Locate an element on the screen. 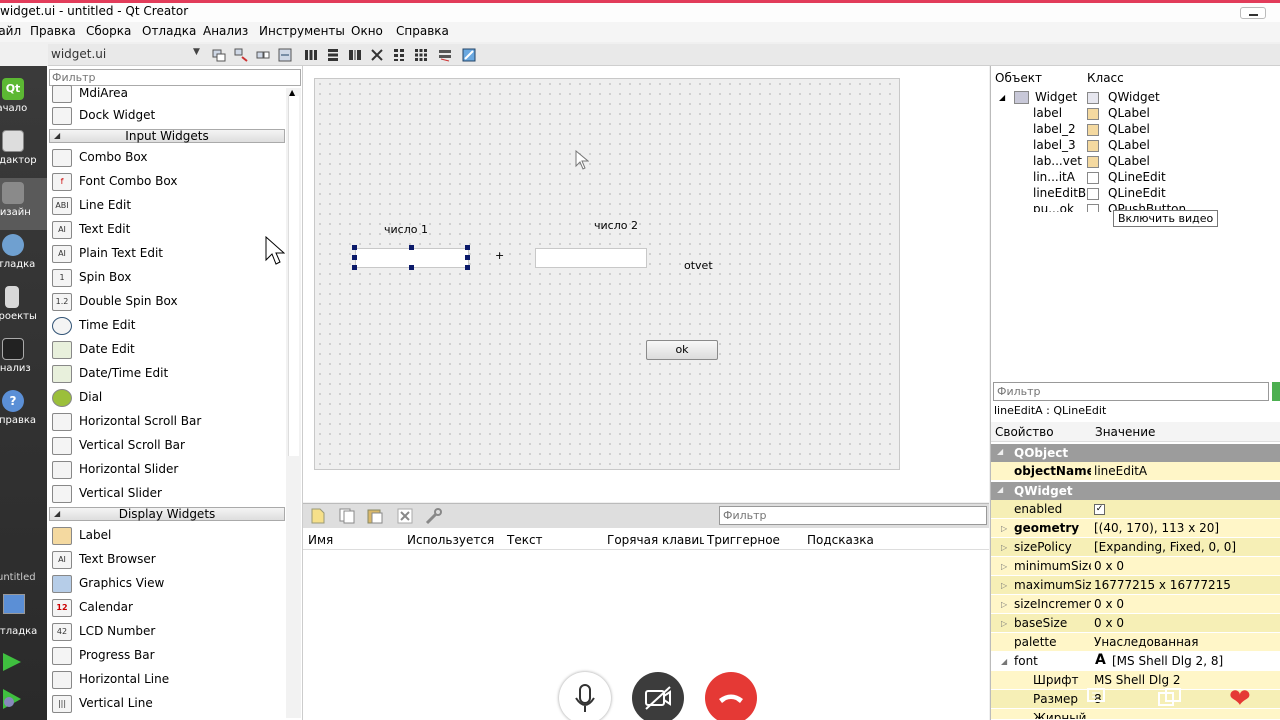  group-qwidget: QWidget is located at coordinates (1135, 491).